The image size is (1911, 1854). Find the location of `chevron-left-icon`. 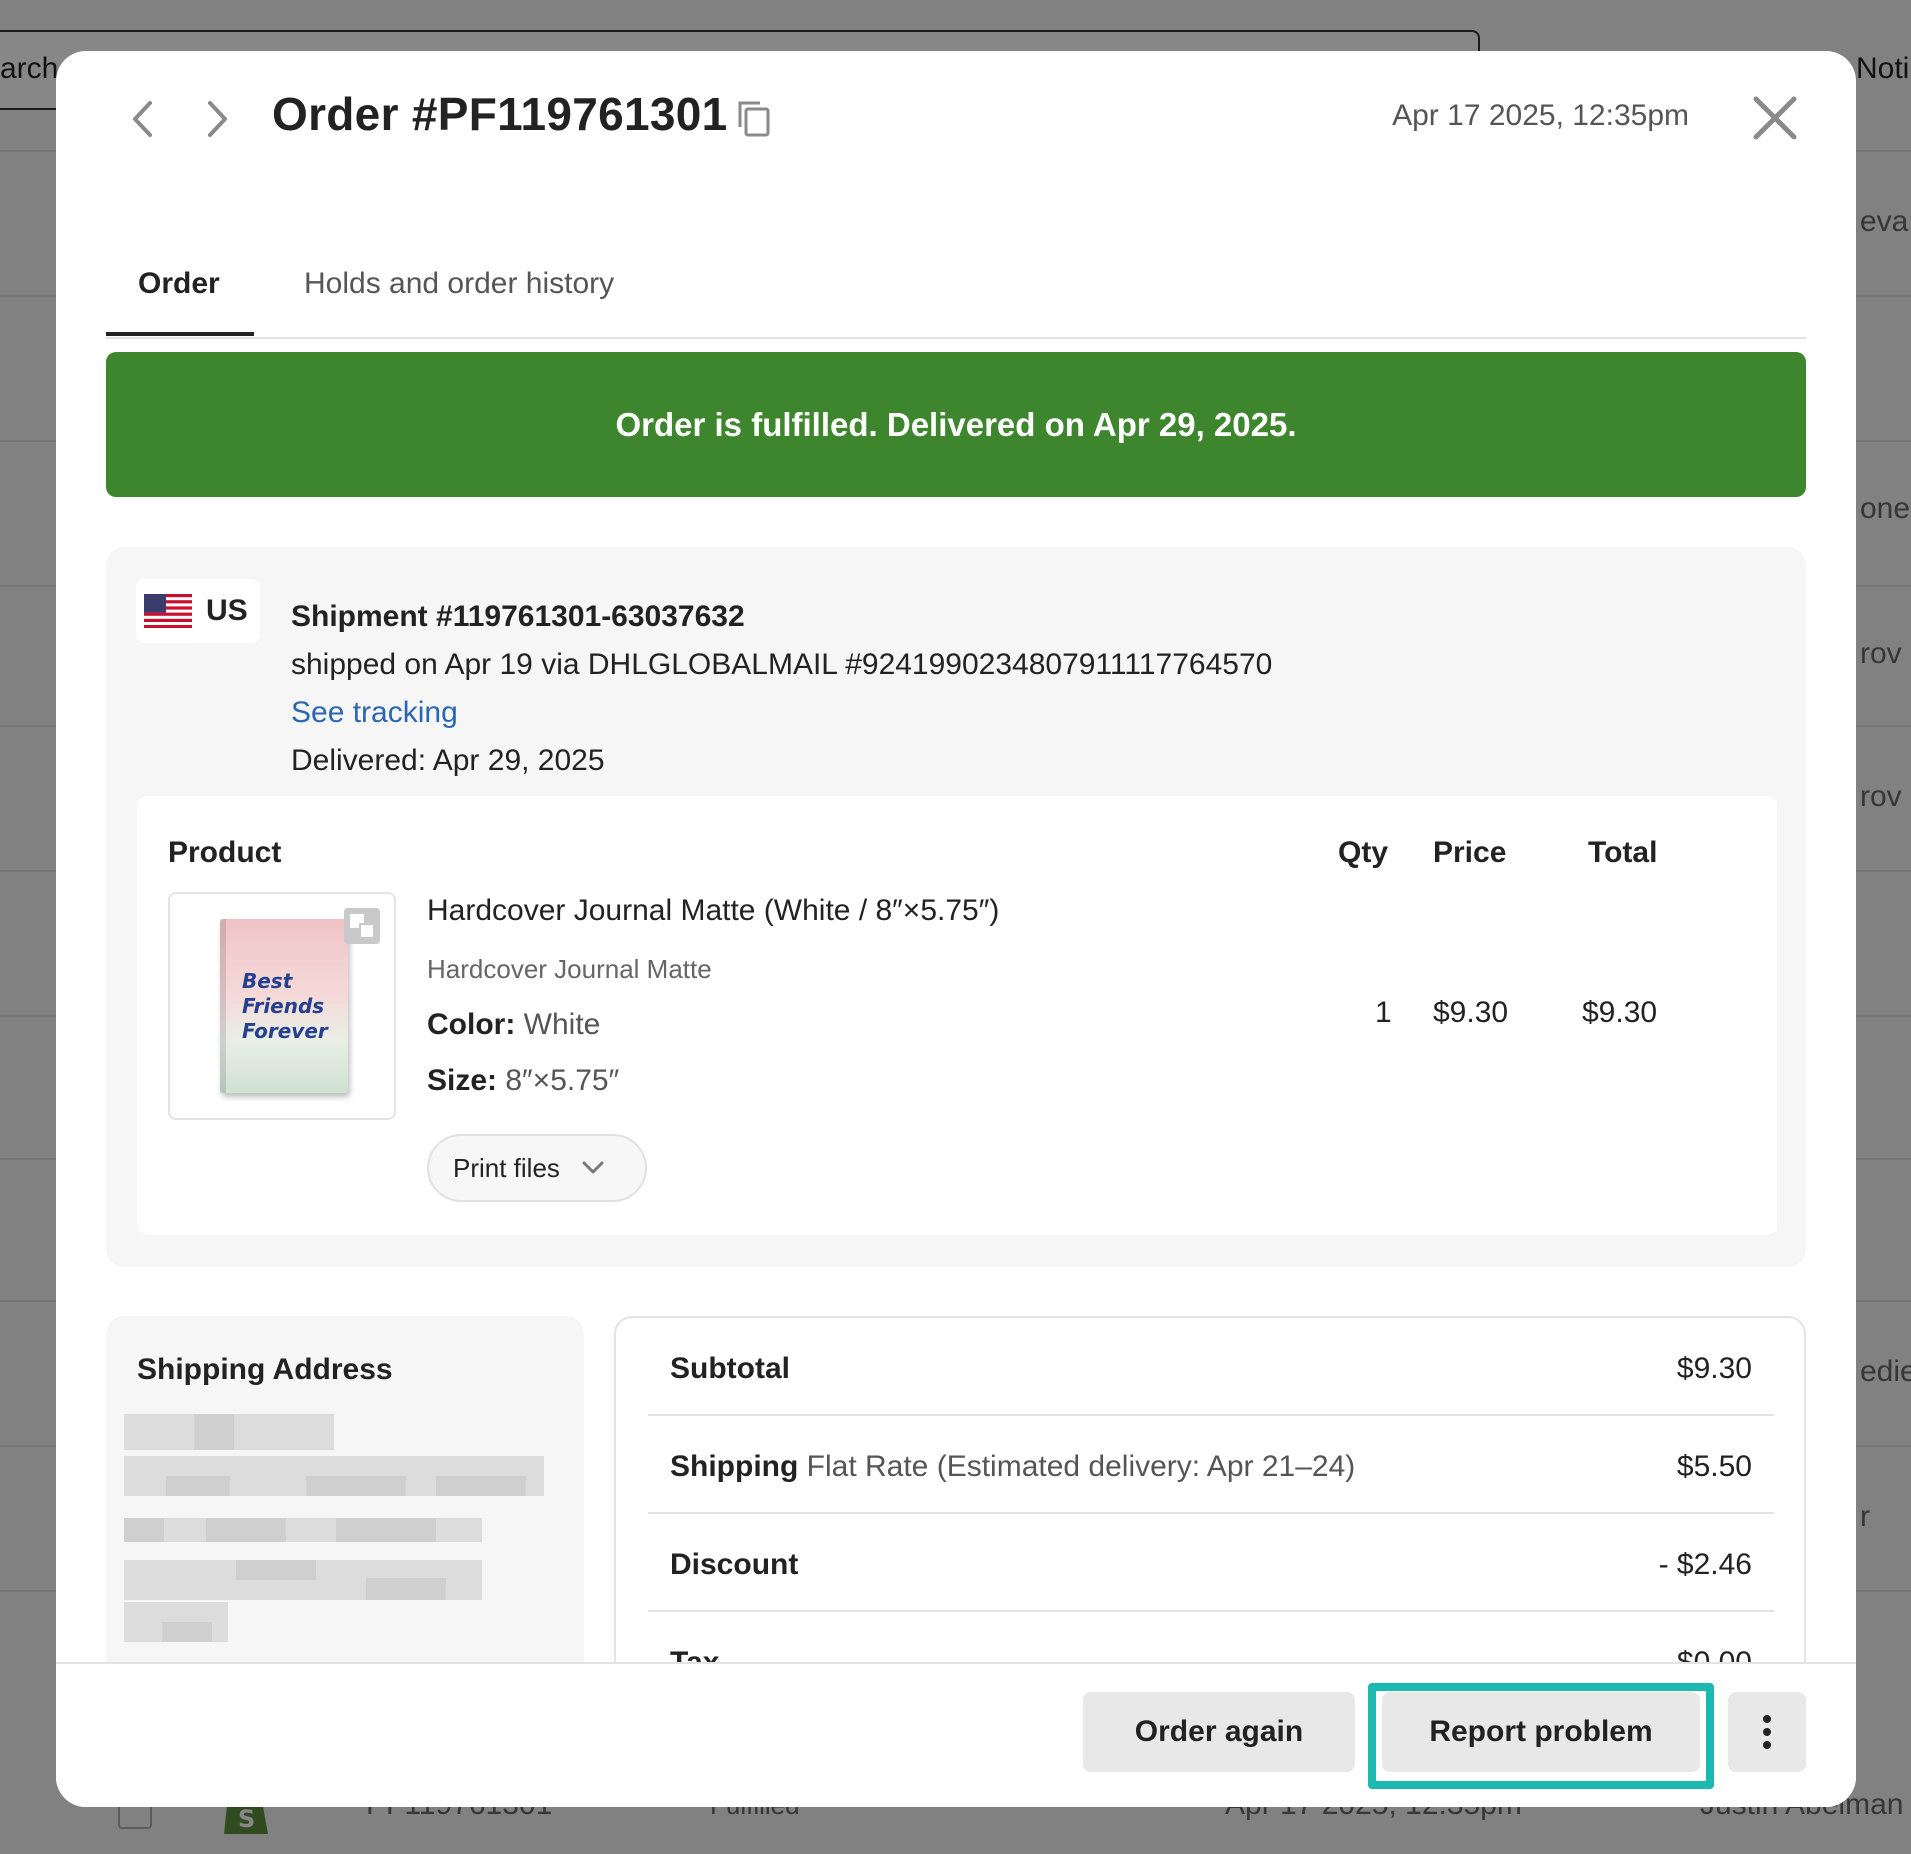

chevron-left-icon is located at coordinates (142, 119).